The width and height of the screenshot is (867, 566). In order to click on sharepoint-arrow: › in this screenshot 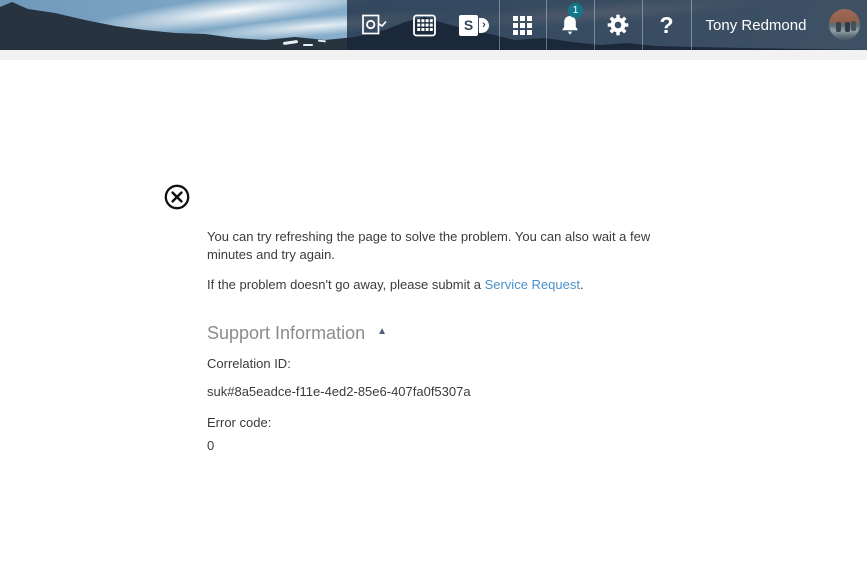, I will do `click(484, 25)`.